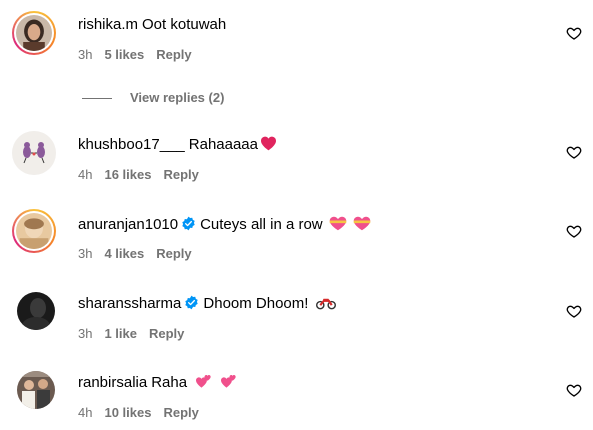  I want to click on red-heart-emoji, so click(268, 146).